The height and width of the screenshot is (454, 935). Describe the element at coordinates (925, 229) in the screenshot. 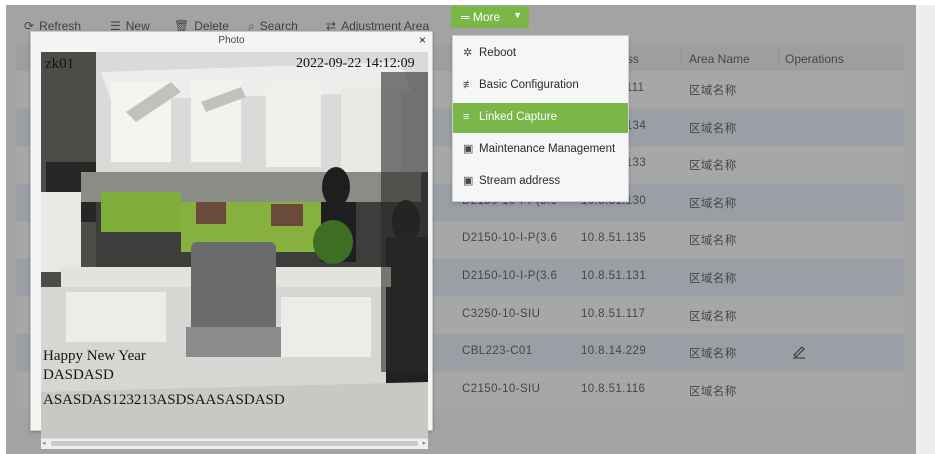

I see `page-scrollbar` at that location.